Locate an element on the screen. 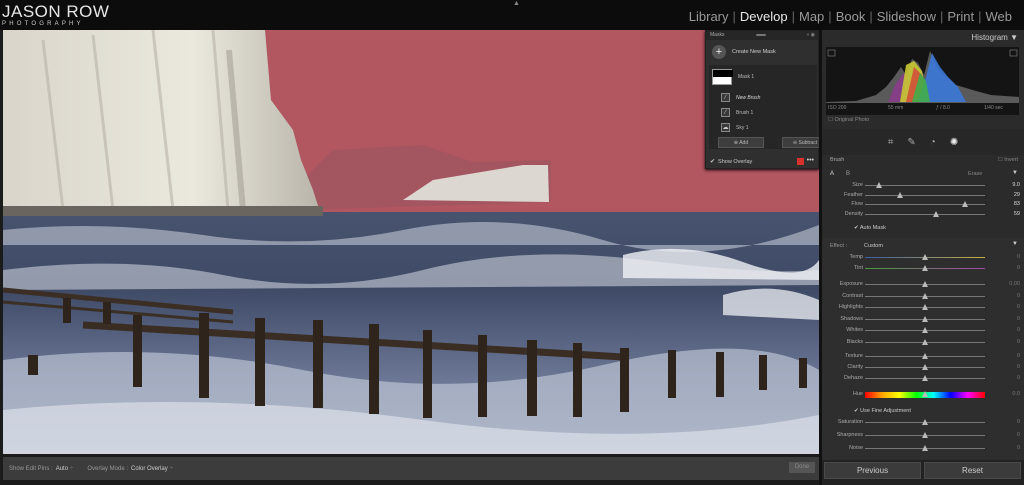 Image resolution: width=1024 pixels, height=485 pixels. module-print: Print is located at coordinates (960, 16).